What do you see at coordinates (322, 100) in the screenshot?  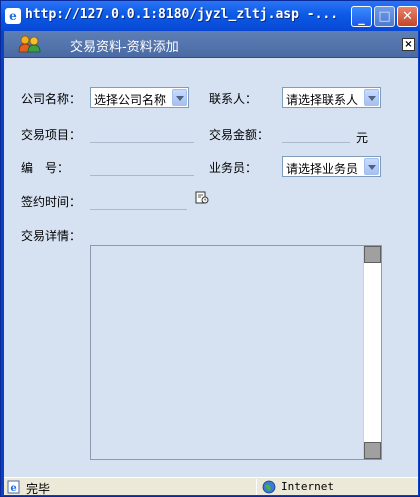 I see `contact-select-value: 请选择联系人` at bounding box center [322, 100].